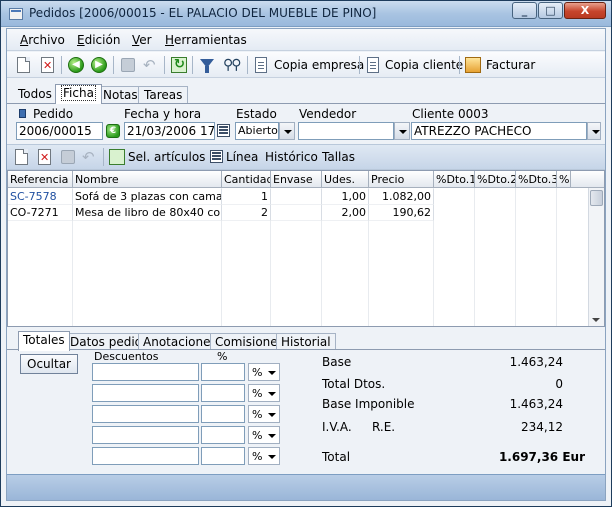 The image size is (612, 507). I want to click on tab-ficha: Ficha, so click(78, 94).